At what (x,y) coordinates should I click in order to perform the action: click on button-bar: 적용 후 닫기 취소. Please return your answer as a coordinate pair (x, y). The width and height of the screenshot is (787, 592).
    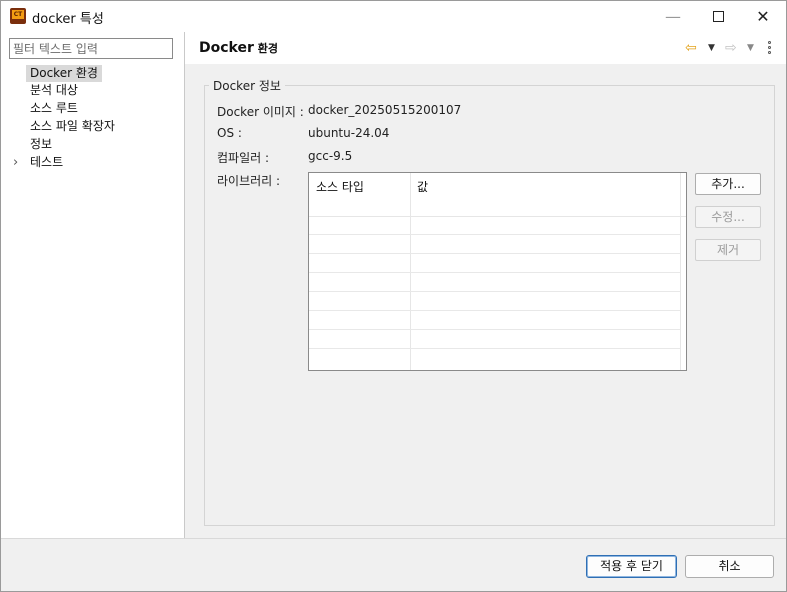
    Looking at the image, I should click on (393, 564).